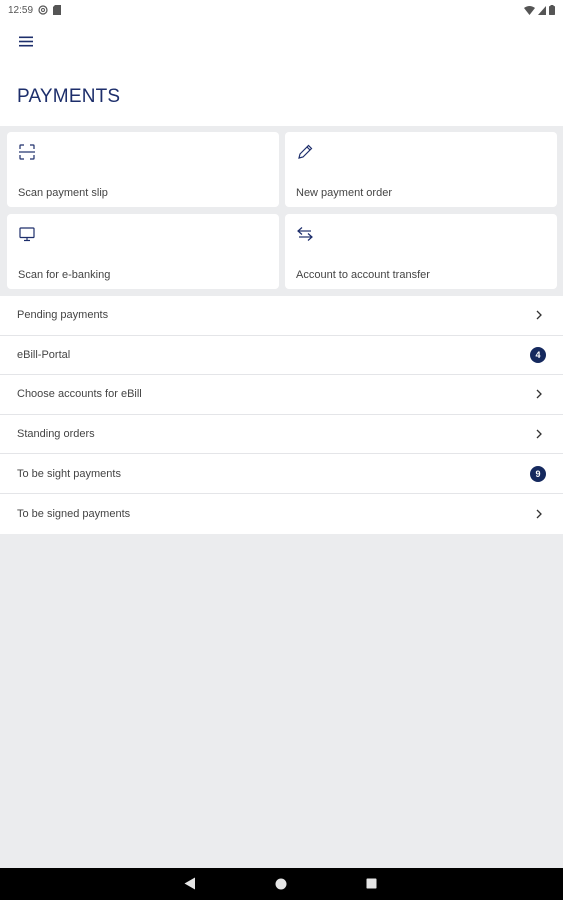 This screenshot has height=900, width=563. What do you see at coordinates (43, 10) in the screenshot?
I see `at-icon` at bounding box center [43, 10].